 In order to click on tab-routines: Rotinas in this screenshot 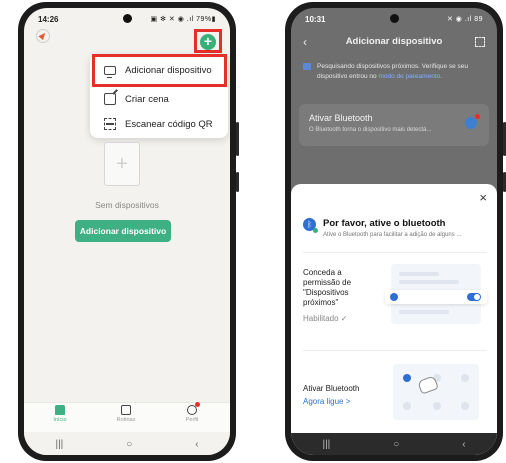, I will do `click(126, 414)`.